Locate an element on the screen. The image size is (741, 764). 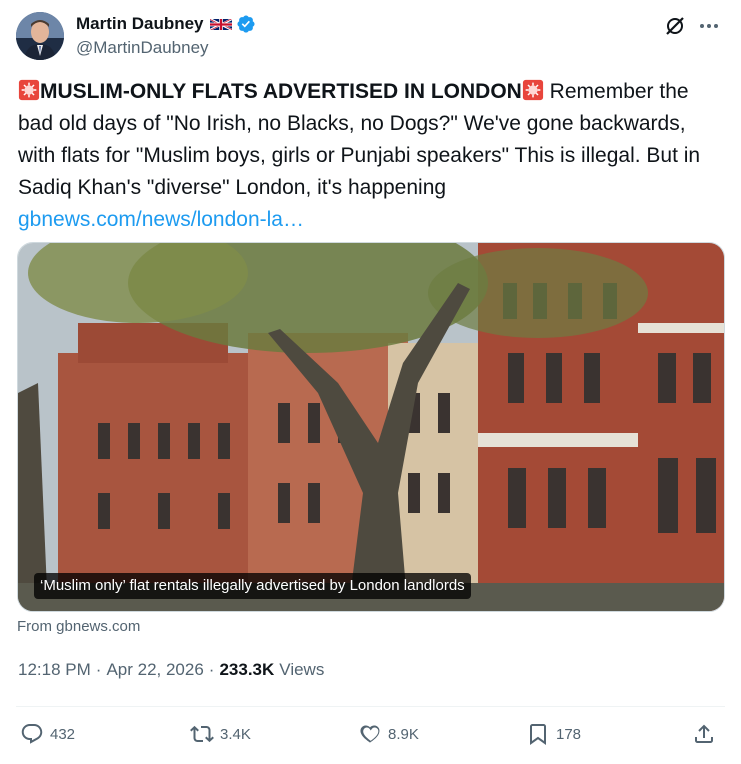
like-count: 8.9K is located at coordinates (403, 734).